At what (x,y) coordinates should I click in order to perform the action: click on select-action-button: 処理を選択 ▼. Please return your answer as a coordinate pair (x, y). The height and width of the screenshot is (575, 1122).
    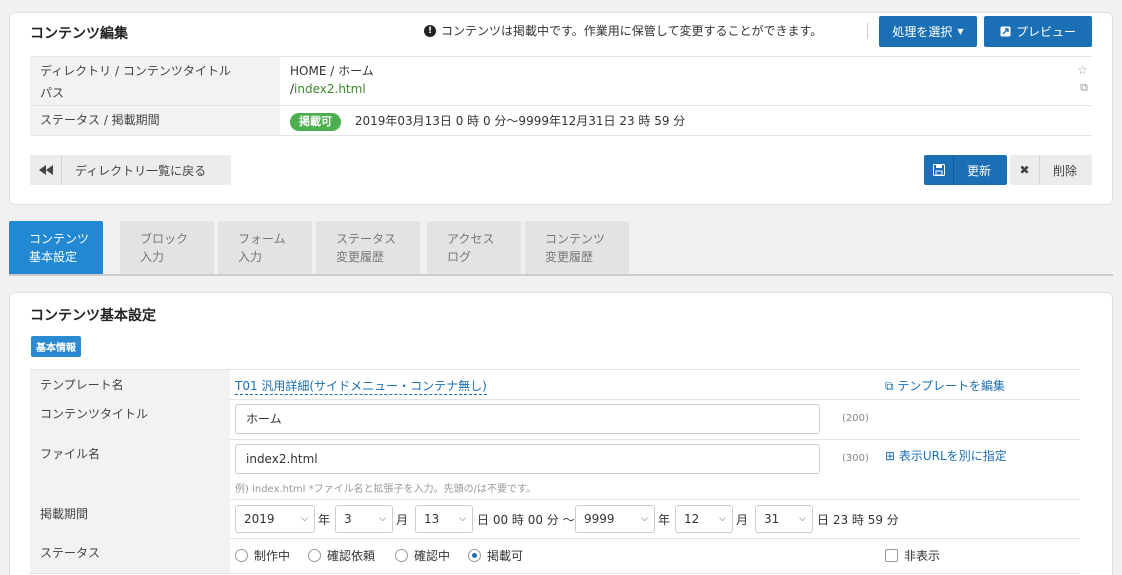
    Looking at the image, I should click on (928, 31).